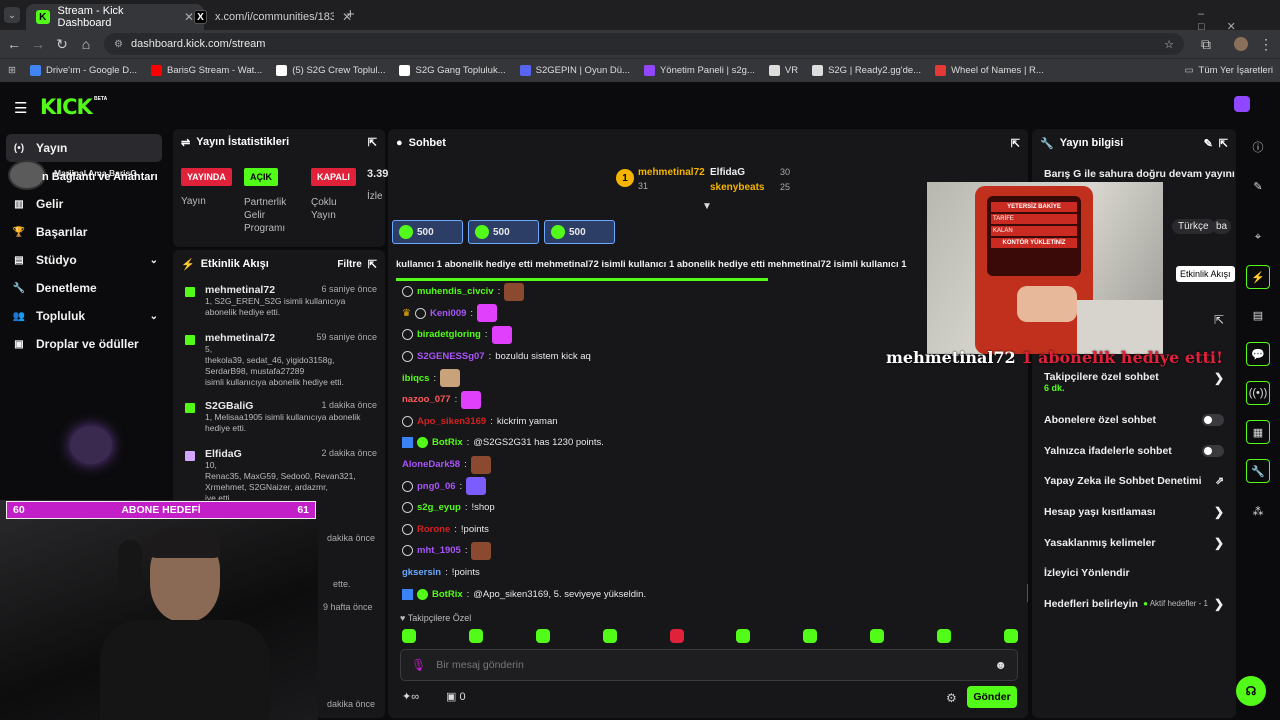 This screenshot has width=1280, height=720. What do you see at coordinates (85, 204) in the screenshot?
I see `nav-item-chart: ▥ Gelir` at bounding box center [85, 204].